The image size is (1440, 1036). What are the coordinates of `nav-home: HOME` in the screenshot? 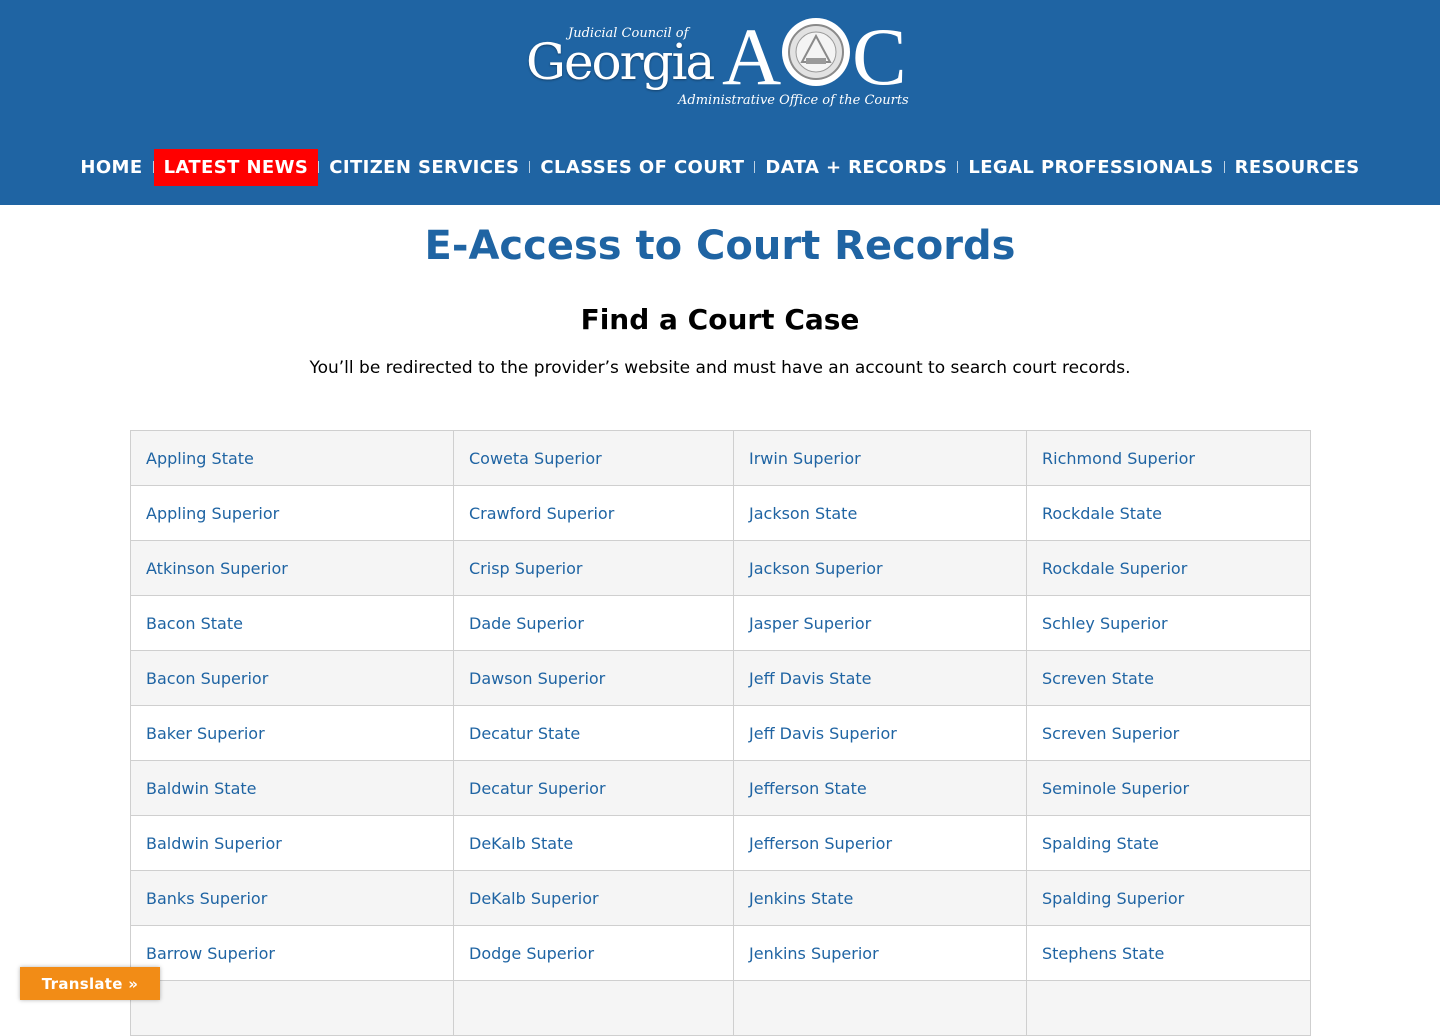 It's located at (111, 167).